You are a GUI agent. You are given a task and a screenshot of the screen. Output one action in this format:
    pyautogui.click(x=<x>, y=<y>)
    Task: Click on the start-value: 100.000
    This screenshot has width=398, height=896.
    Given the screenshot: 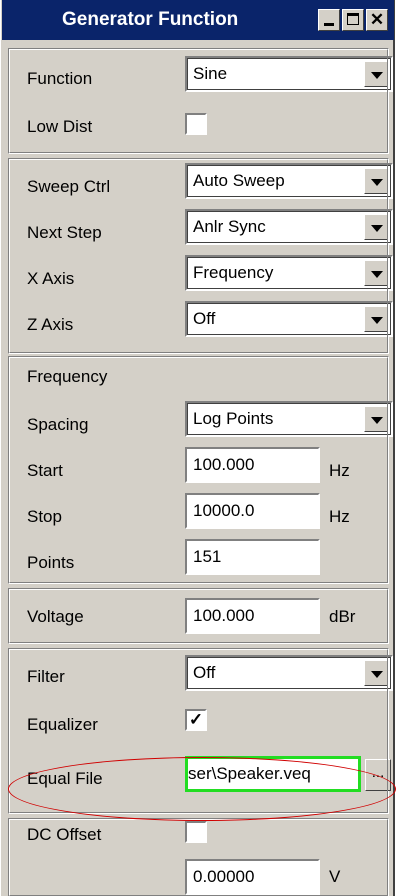 What is the action you would take?
    pyautogui.click(x=224, y=464)
    